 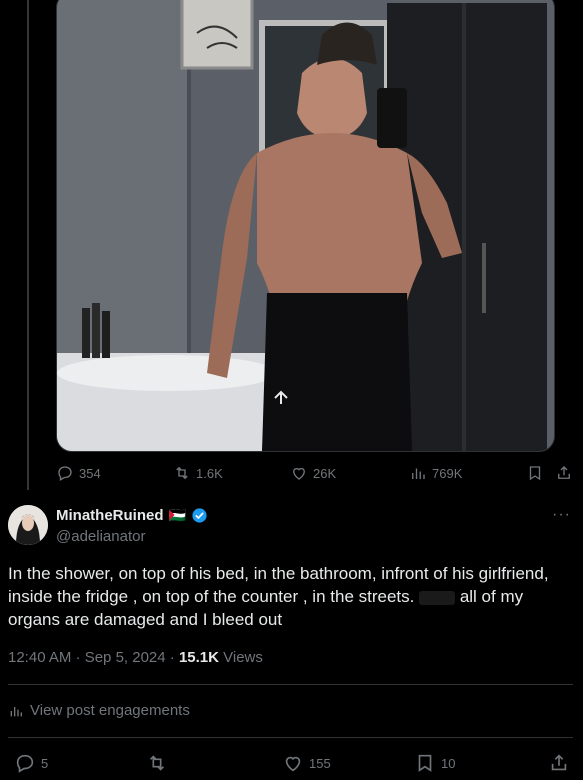 I want to click on reply-button: 5, so click(x=31, y=763).